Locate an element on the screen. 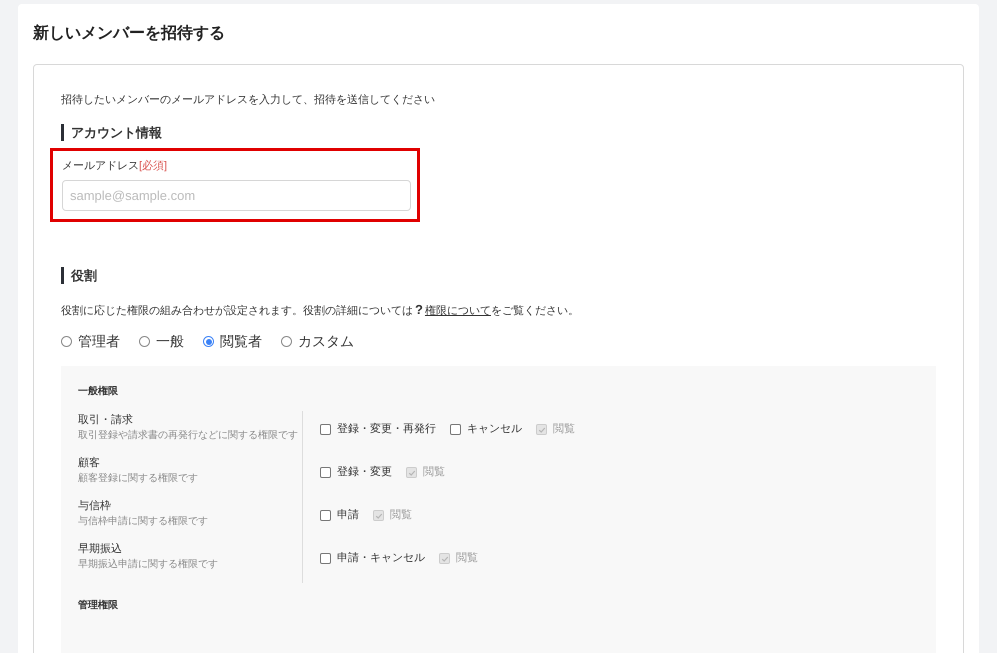  email-input: sample@sample.com is located at coordinates (236, 195).